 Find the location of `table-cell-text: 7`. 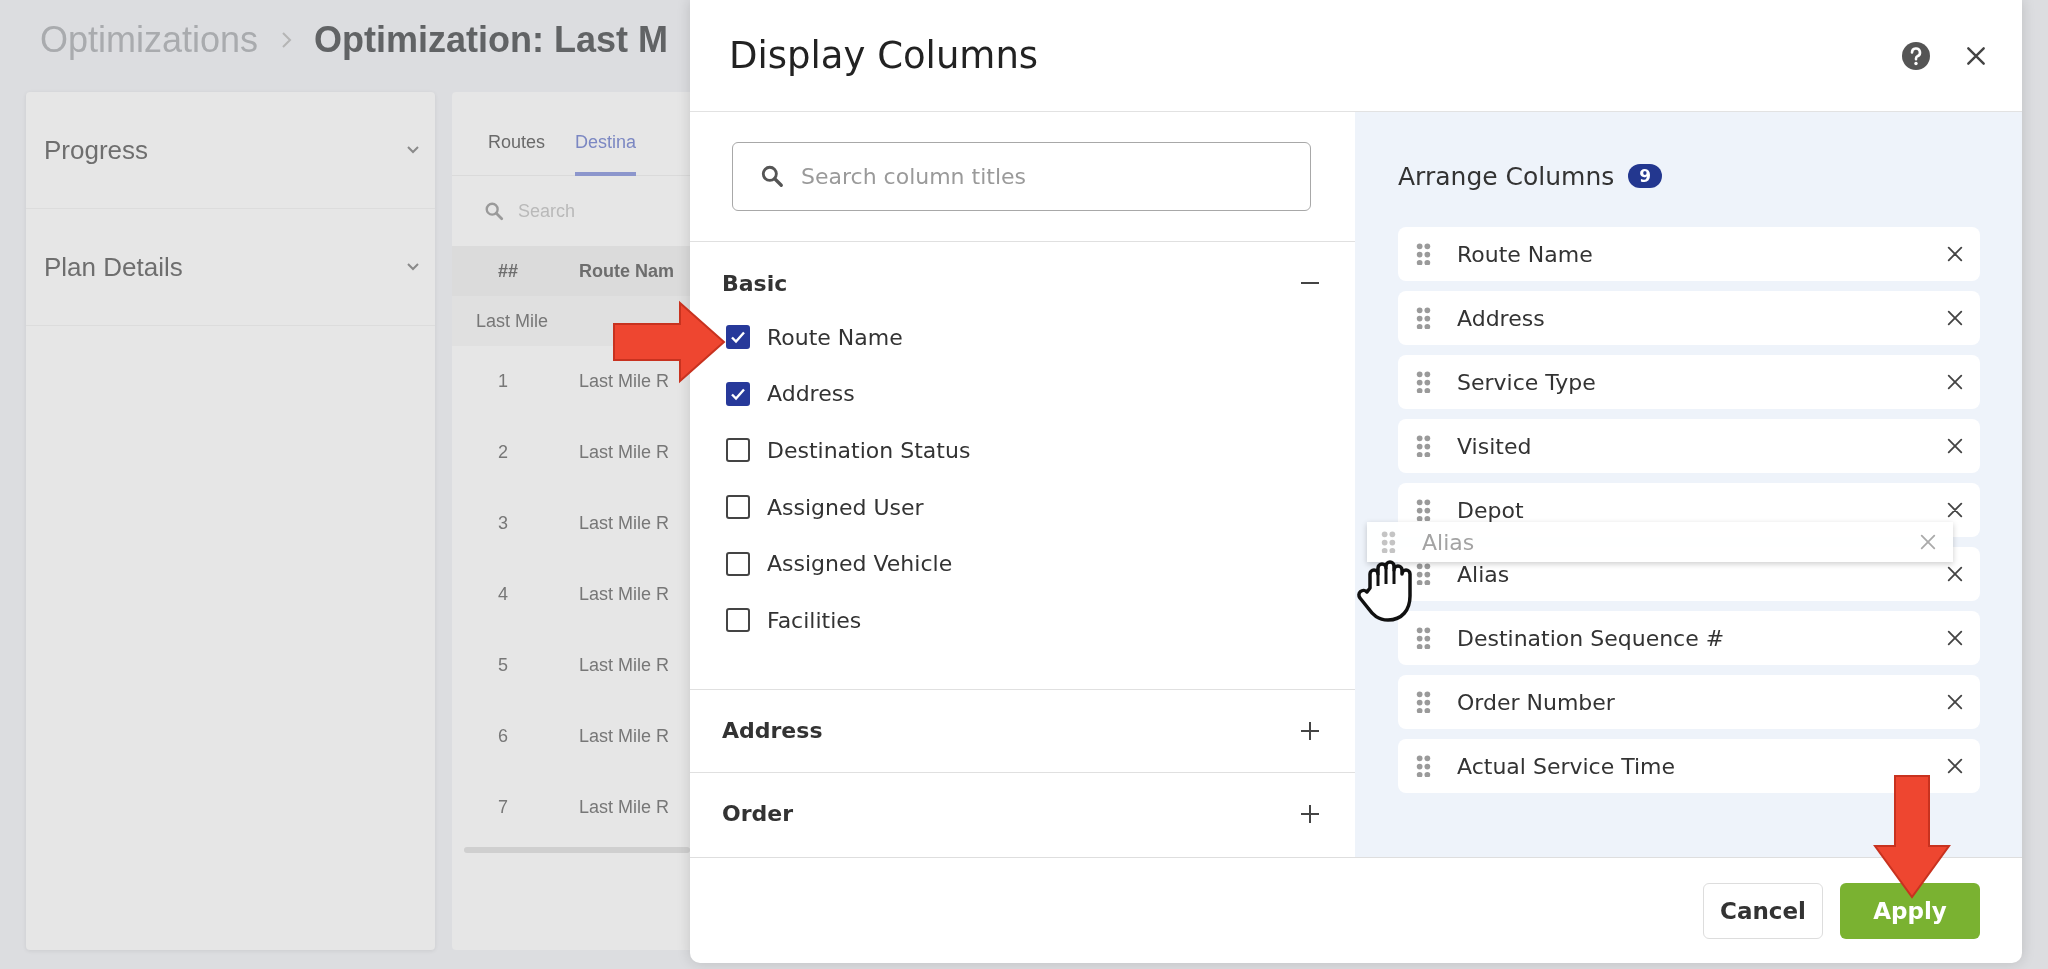

table-cell-text: 7 is located at coordinates (503, 807).